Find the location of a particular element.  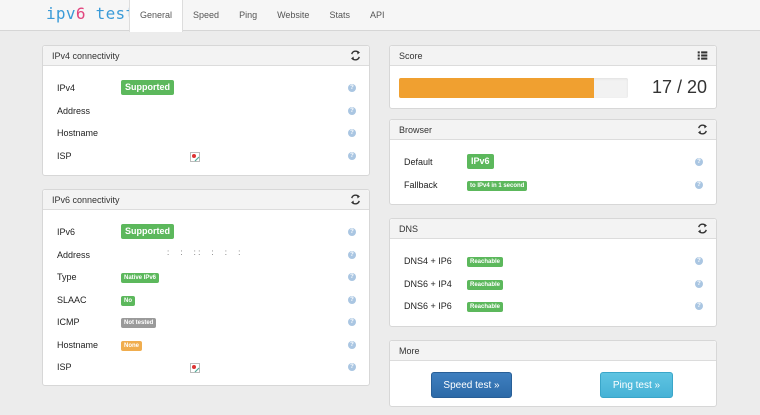

nav-tab-api: API is located at coordinates (377, 15).